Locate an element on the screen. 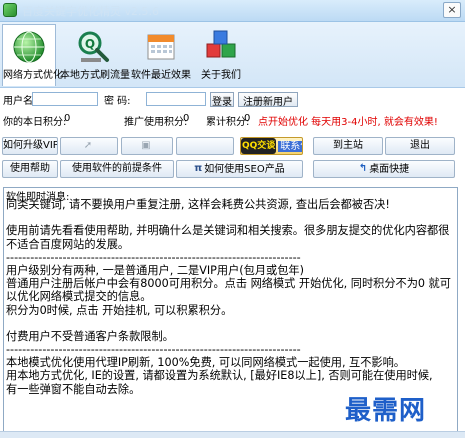  password-label: 密 码: is located at coordinates (117, 101).